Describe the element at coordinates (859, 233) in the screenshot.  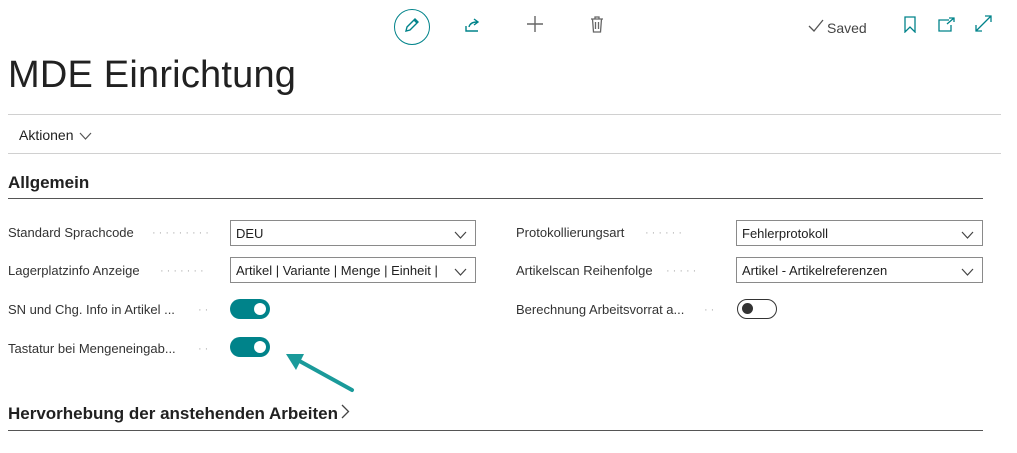
I see `logging-type-select: Fehlerprotokoll` at that location.